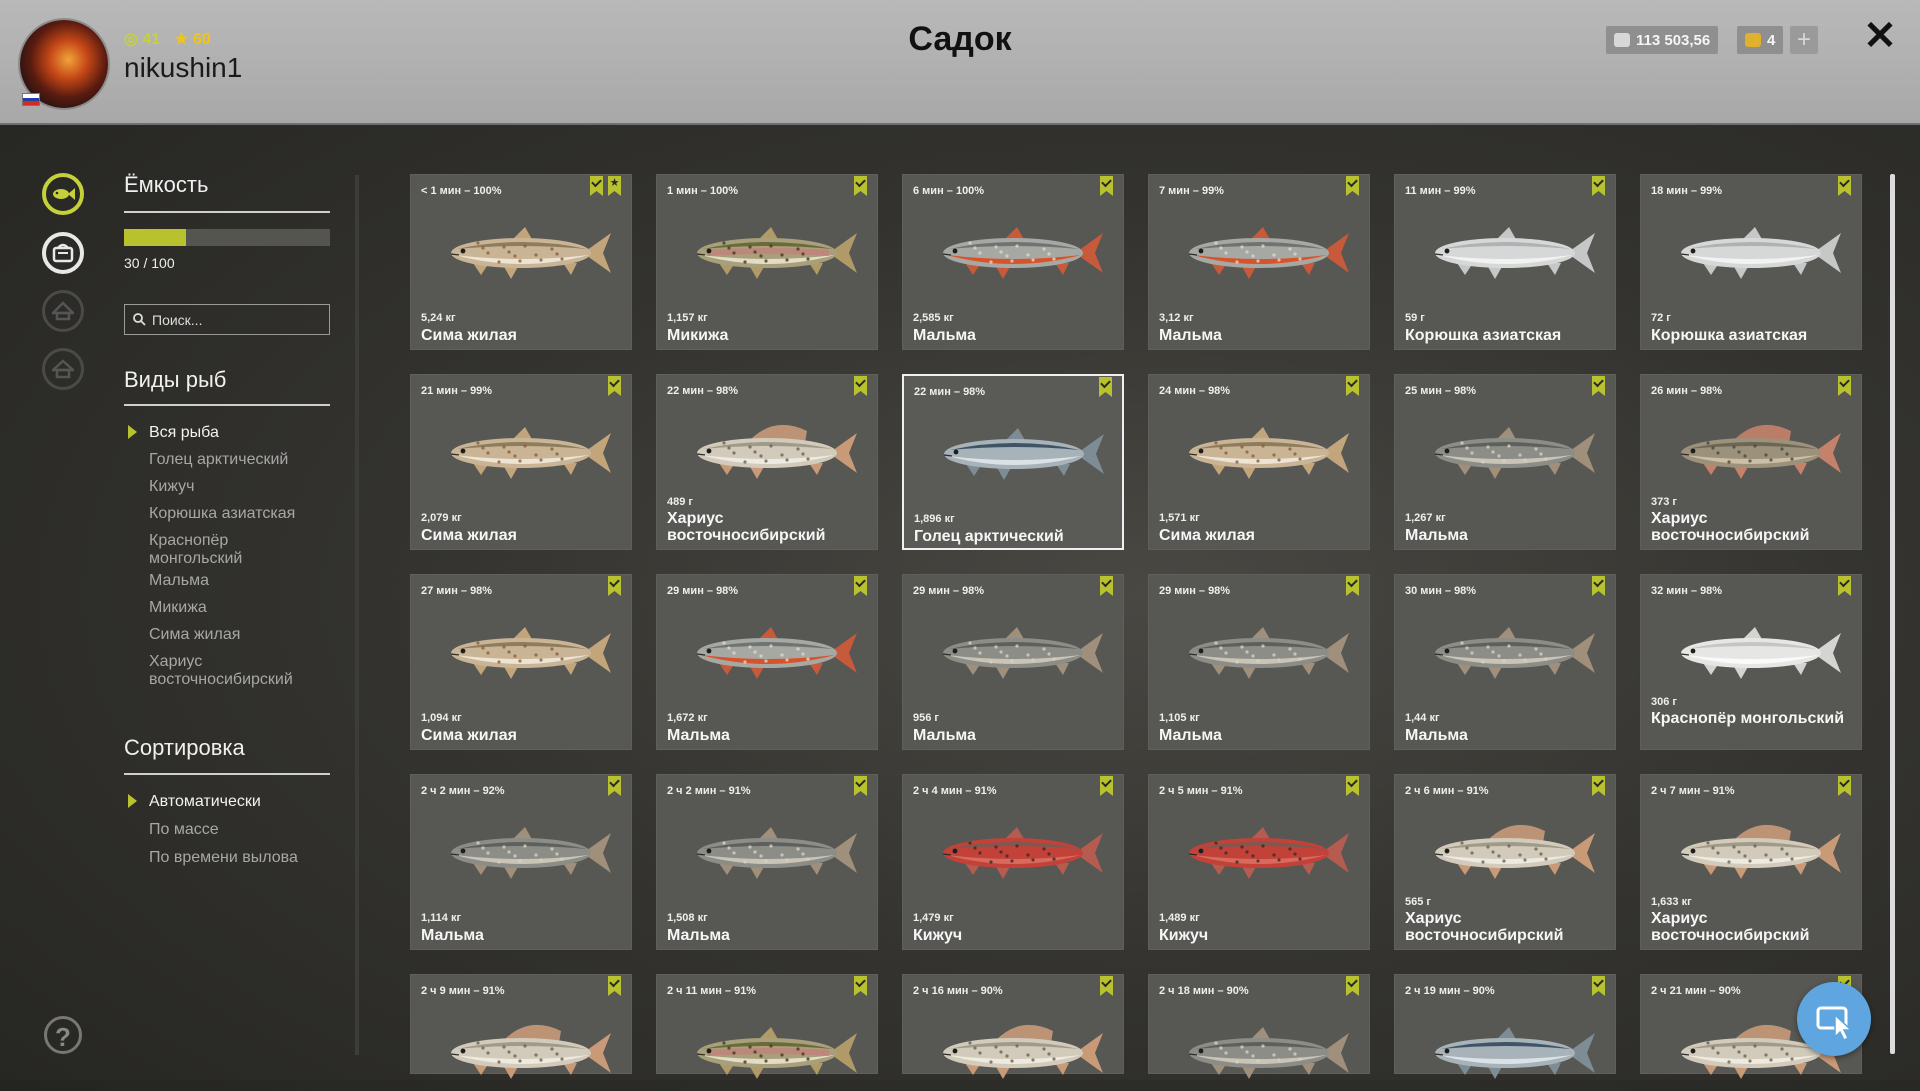 The image size is (1920, 1091). Describe the element at coordinates (1259, 1026) in the screenshot. I see `fish-card: 2 ч 18 мин – 90%` at that location.